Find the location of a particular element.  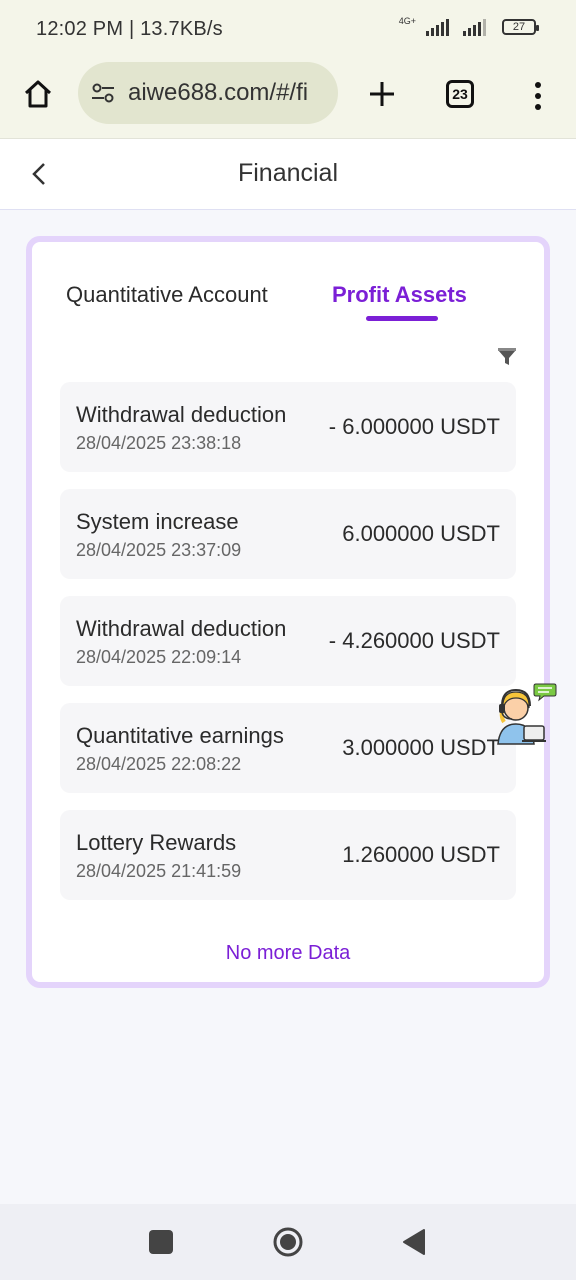

browser-toolbar: aiwe688.com/#/fi 23 is located at coordinates (288, 95).